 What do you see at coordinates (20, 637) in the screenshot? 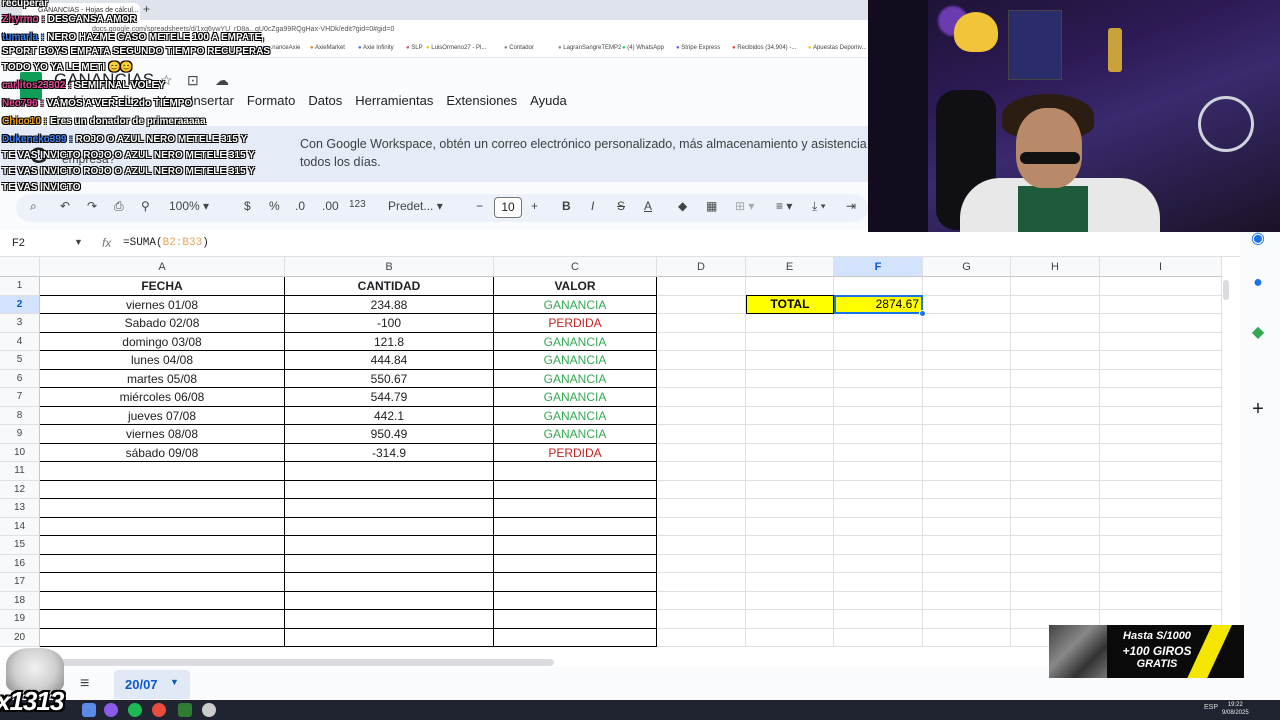
I see `row-header: 20` at bounding box center [20, 637].